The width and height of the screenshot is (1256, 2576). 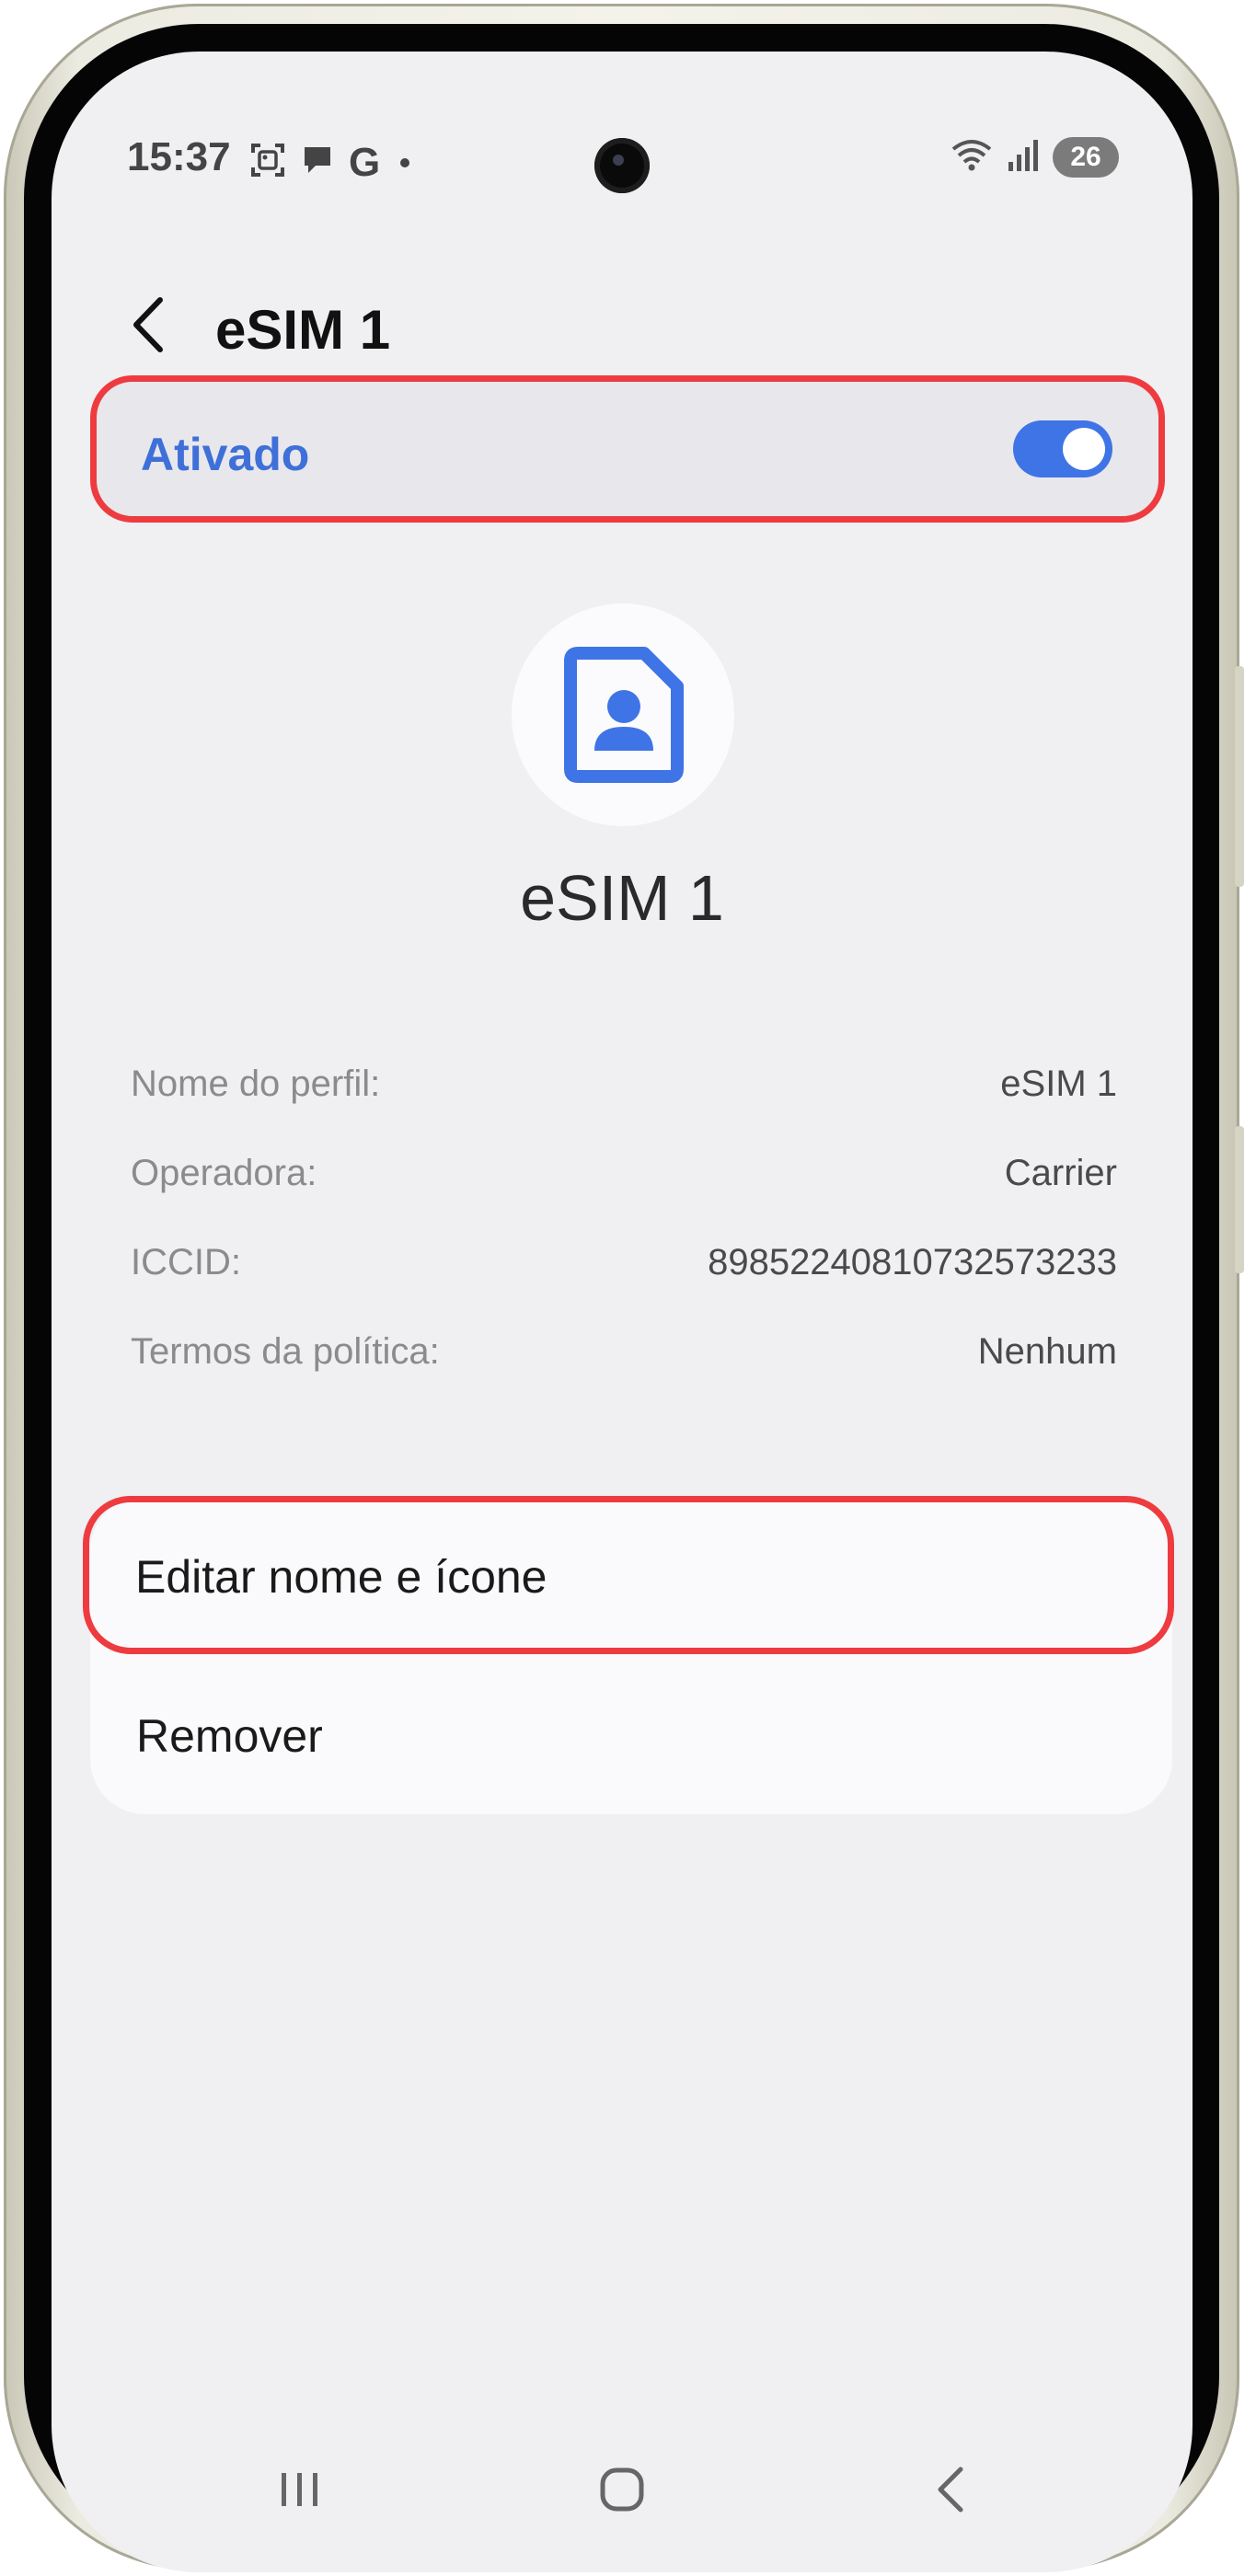 What do you see at coordinates (285, 1351) in the screenshot?
I see `info-label: Termos da política:` at bounding box center [285, 1351].